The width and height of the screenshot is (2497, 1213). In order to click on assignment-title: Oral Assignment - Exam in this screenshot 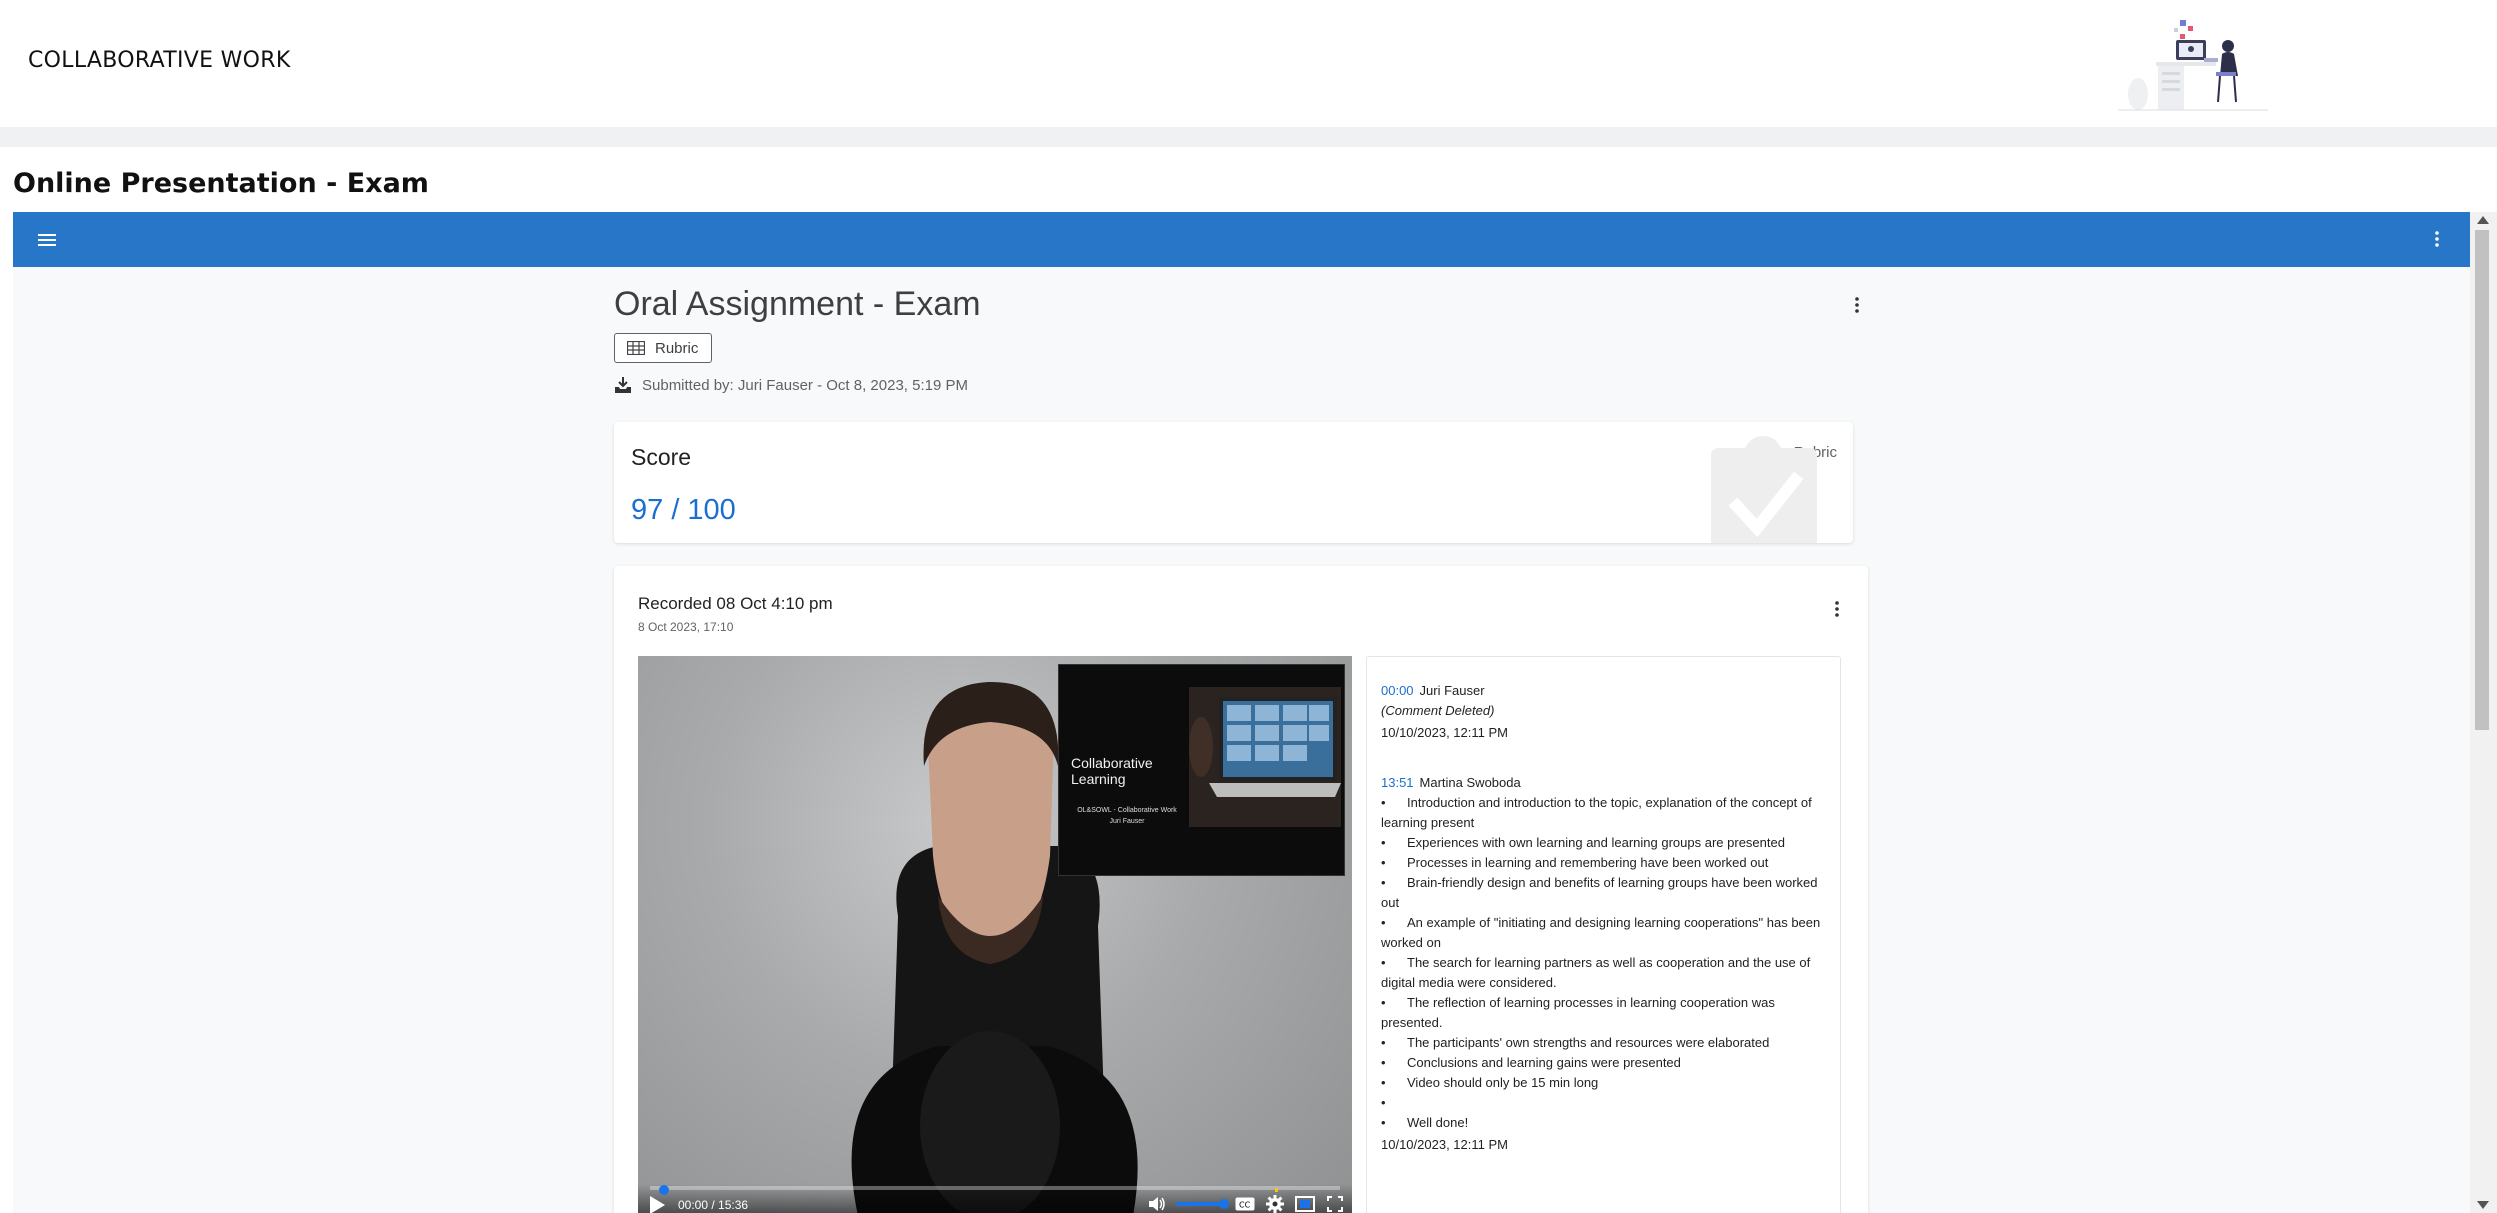, I will do `click(797, 304)`.